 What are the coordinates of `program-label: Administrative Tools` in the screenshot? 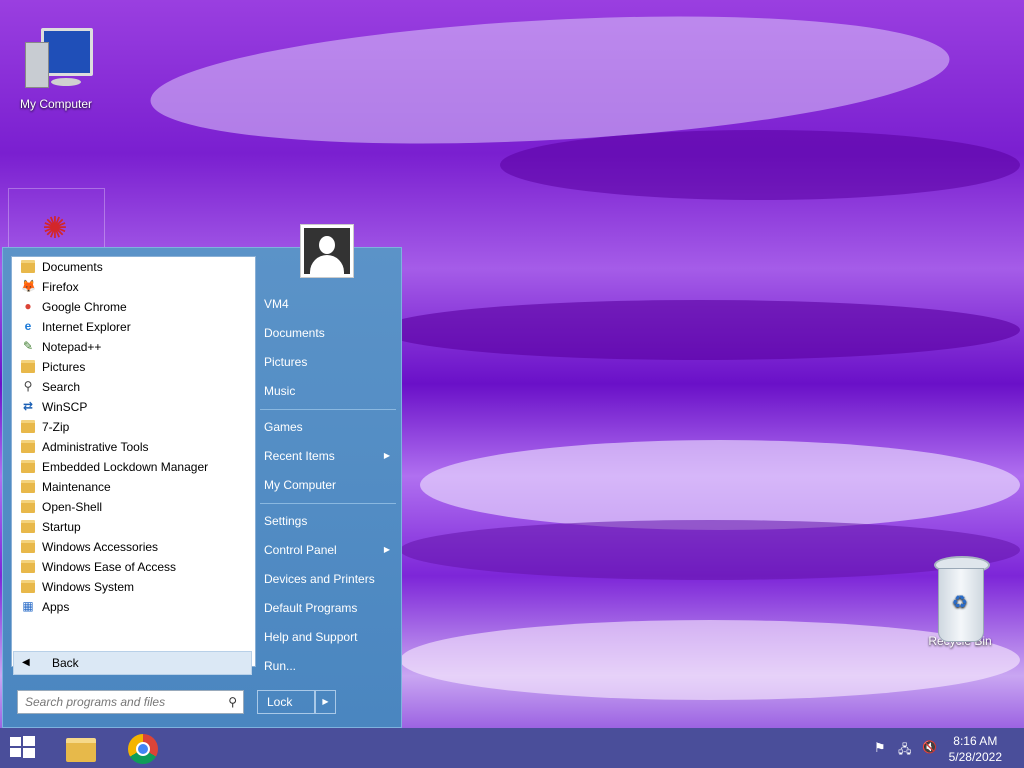 It's located at (95, 447).